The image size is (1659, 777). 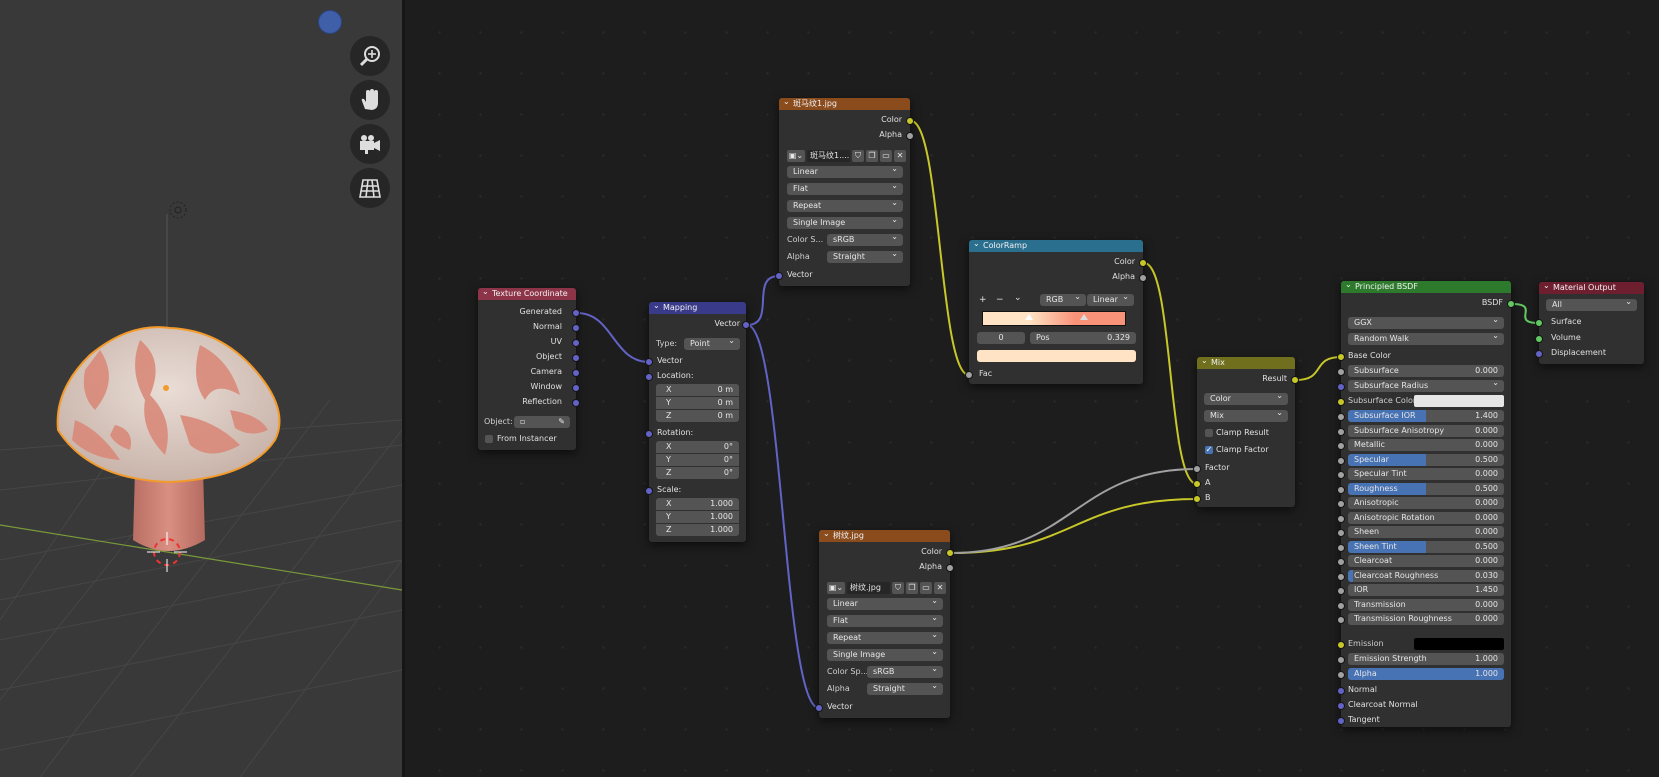 I want to click on stop-color-swatch, so click(x=1056, y=356).